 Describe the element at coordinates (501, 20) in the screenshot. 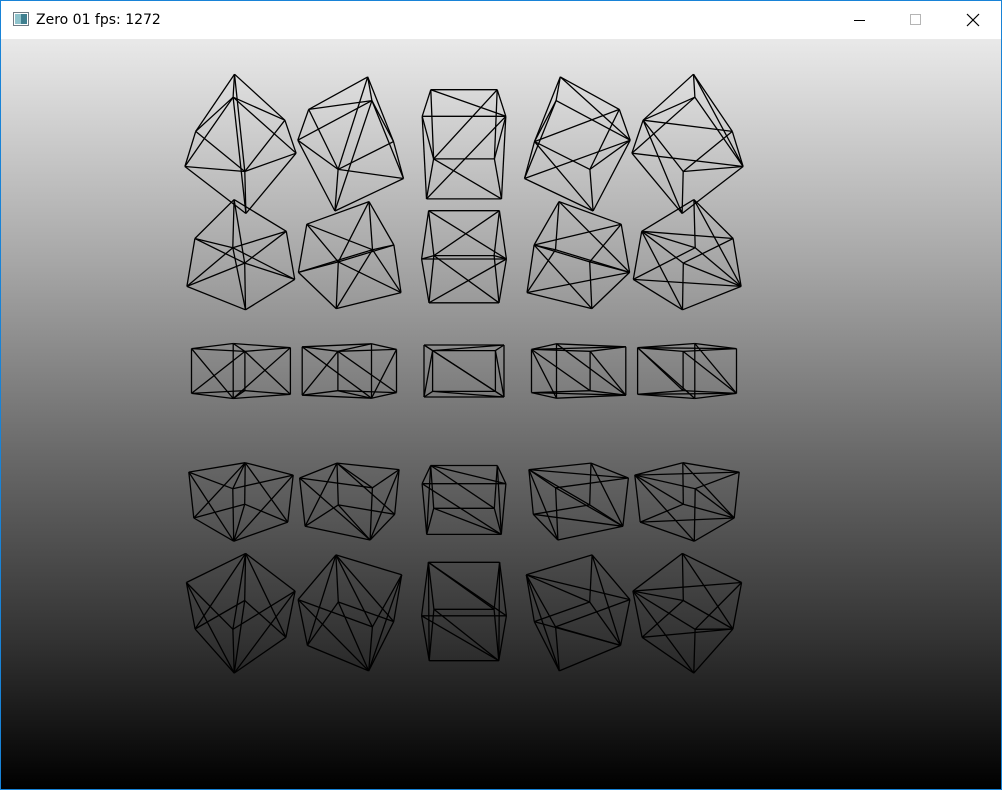

I see `title-bar: Zero 01 fps: 1272` at that location.